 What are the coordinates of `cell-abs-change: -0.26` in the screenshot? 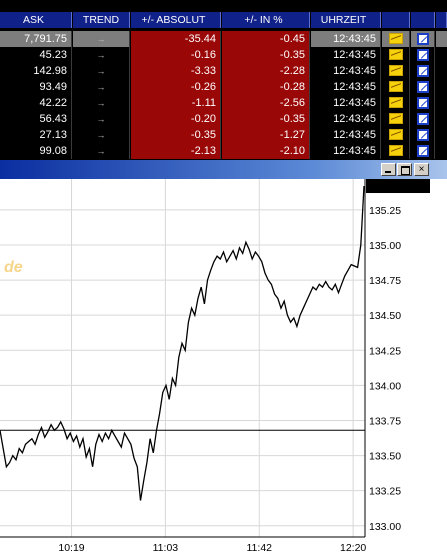 It's located at (176, 87).